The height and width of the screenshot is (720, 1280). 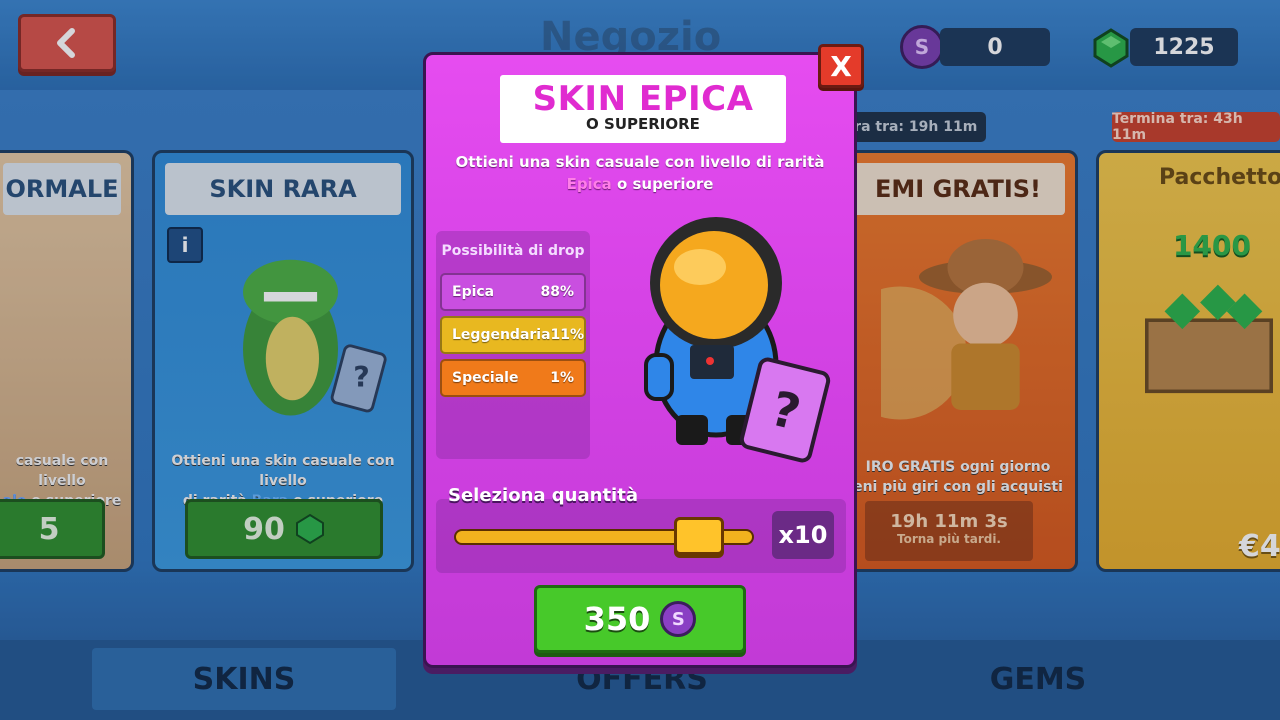 I want to click on drop-row-epica: Epica 88%, so click(x=513, y=292).